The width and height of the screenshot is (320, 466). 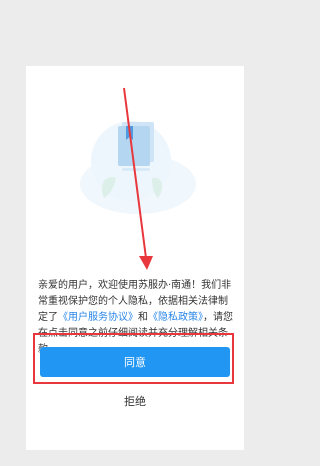 I want to click on notice-and: 和, so click(x=143, y=317).